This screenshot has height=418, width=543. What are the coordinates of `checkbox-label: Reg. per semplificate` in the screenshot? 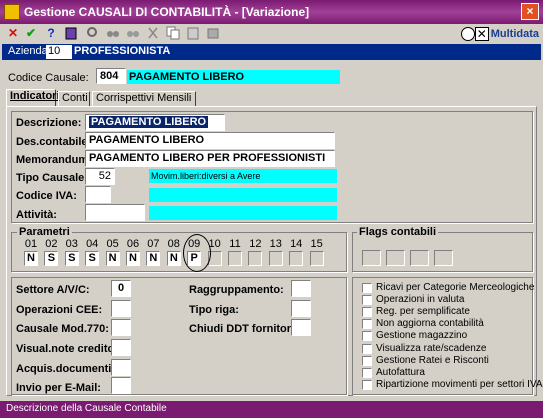 It's located at (423, 312).